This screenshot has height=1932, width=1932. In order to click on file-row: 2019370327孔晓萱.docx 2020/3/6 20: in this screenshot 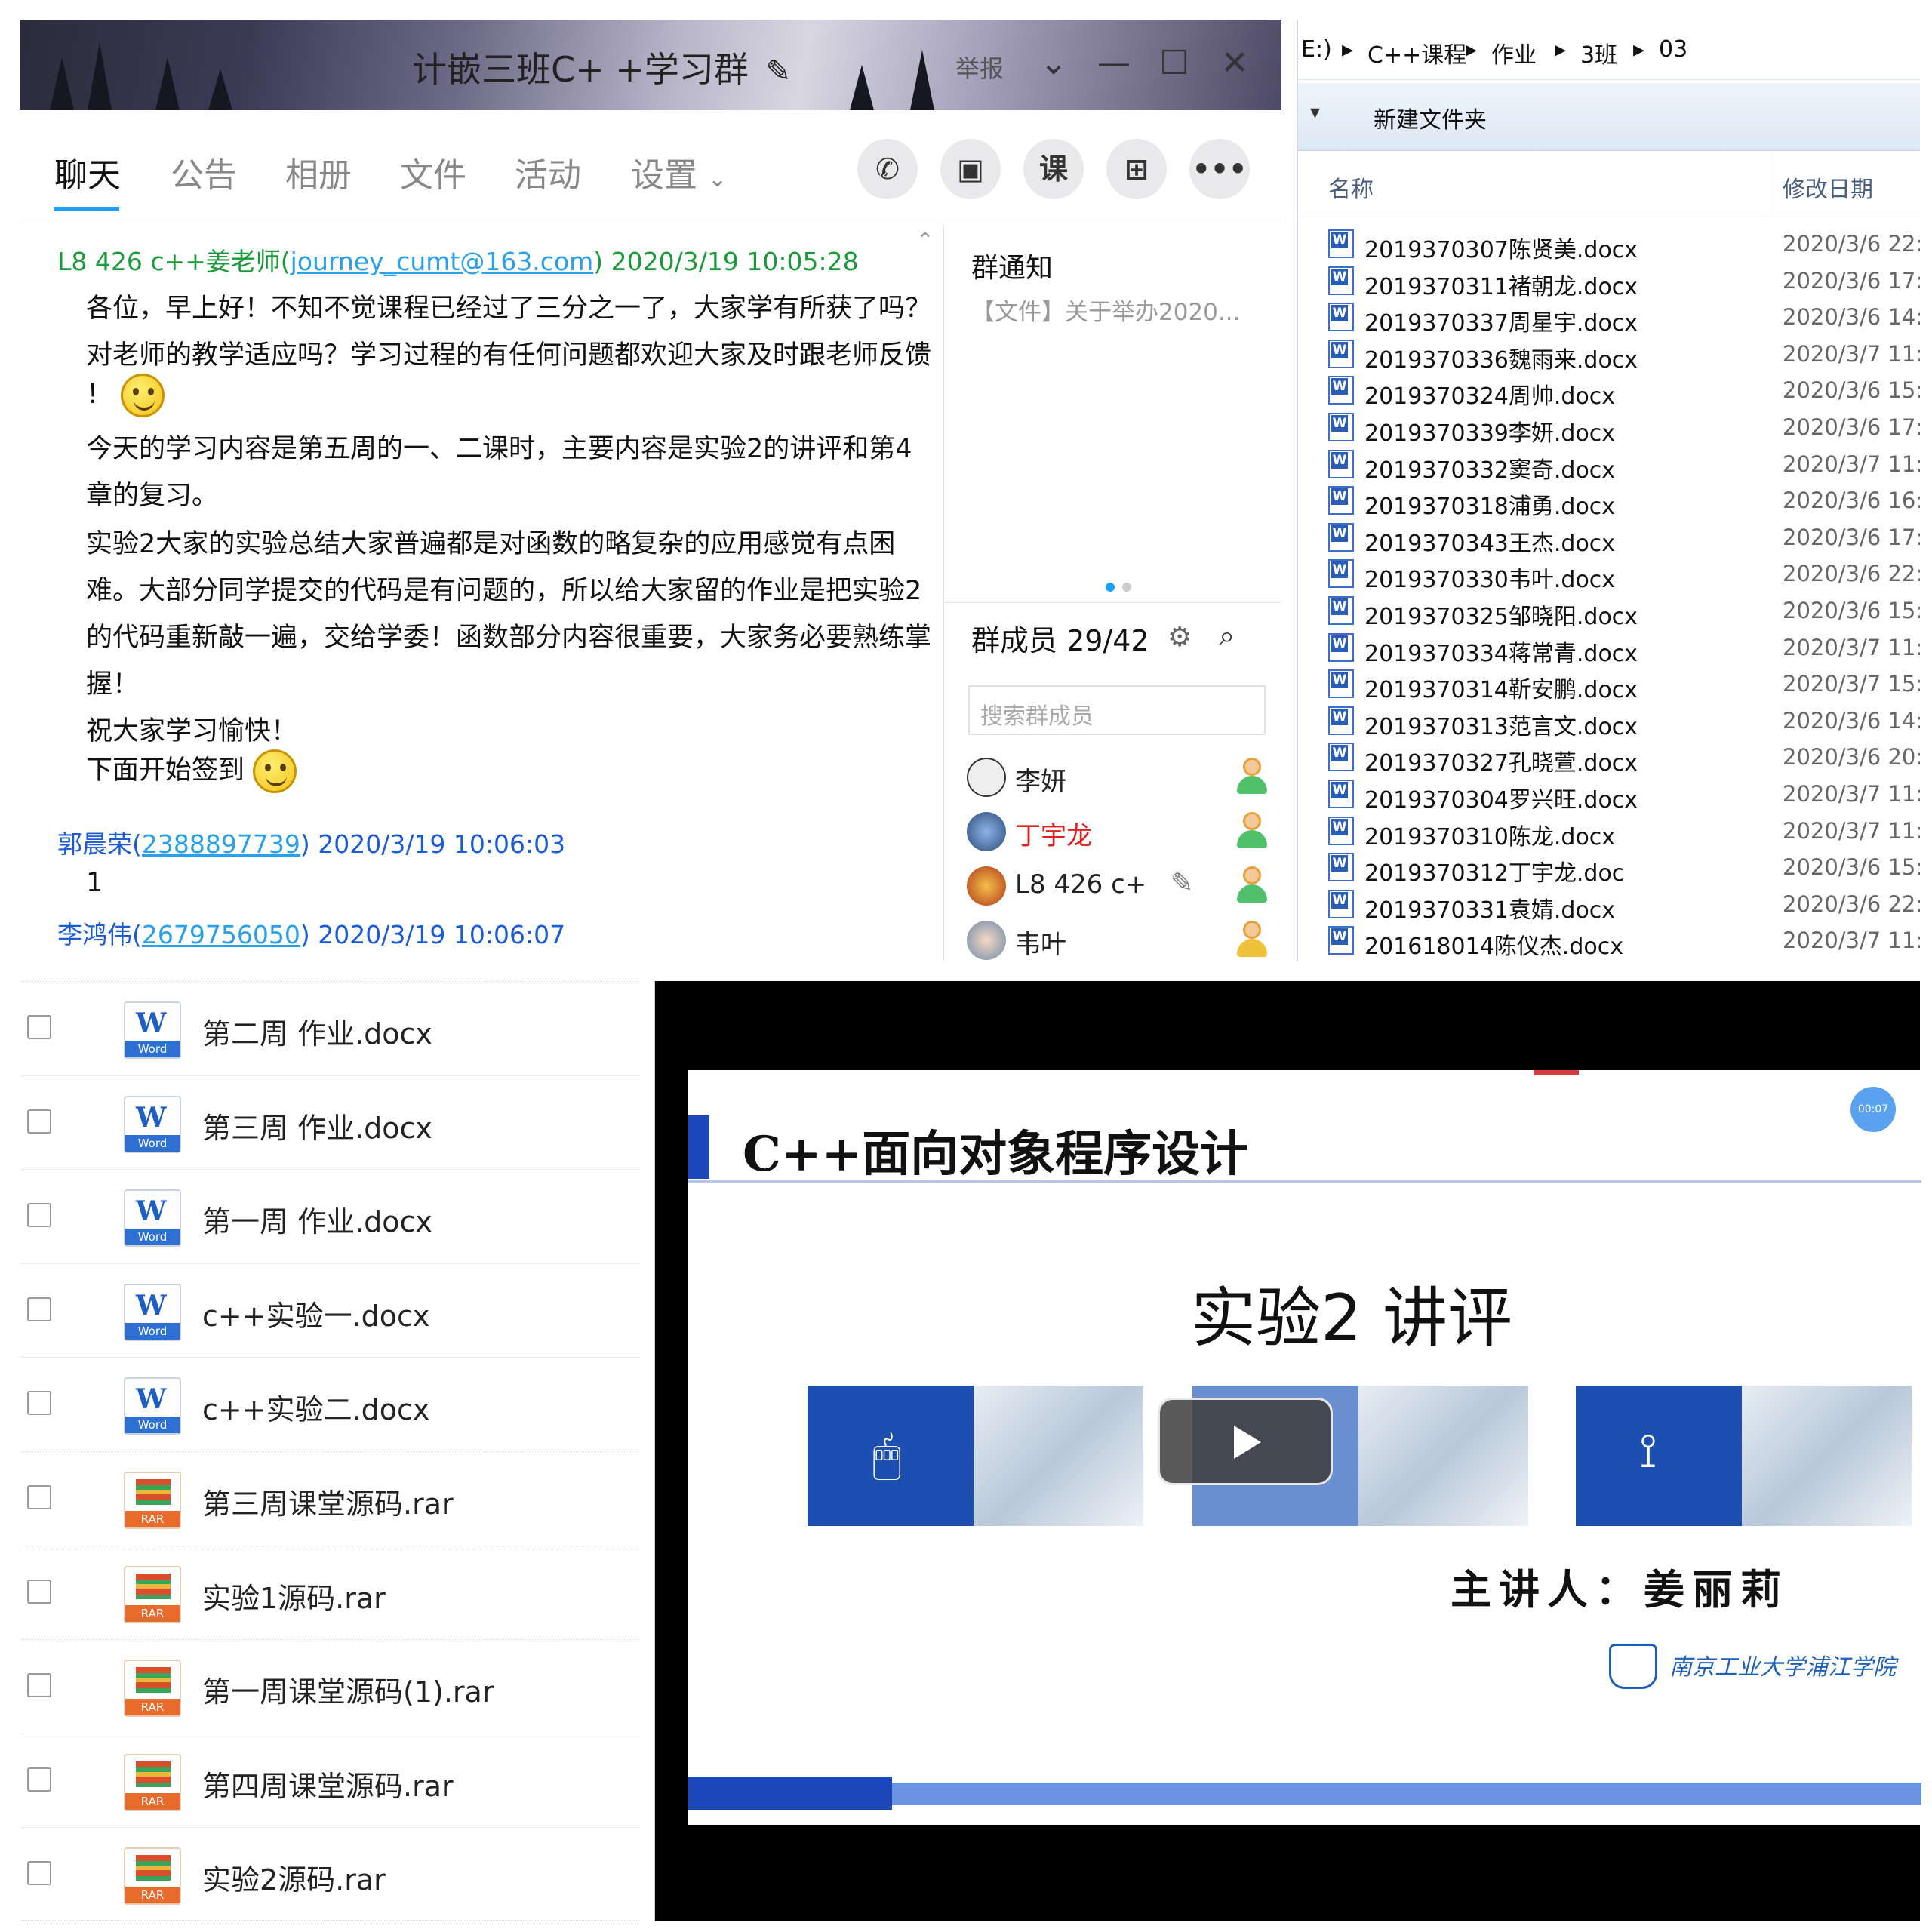, I will do `click(1609, 758)`.